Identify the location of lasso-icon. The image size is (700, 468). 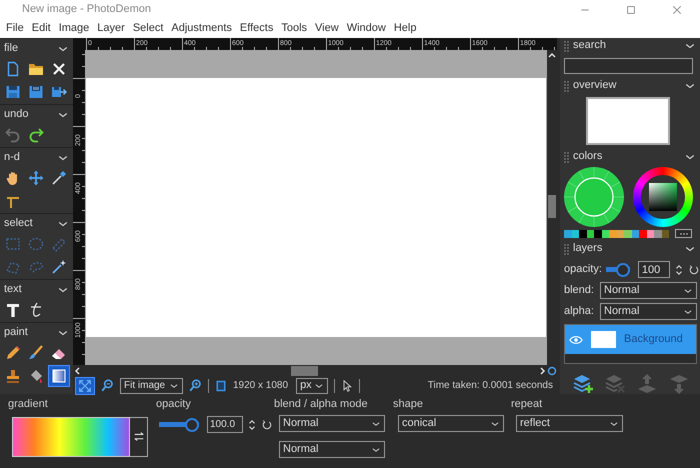
(36, 267).